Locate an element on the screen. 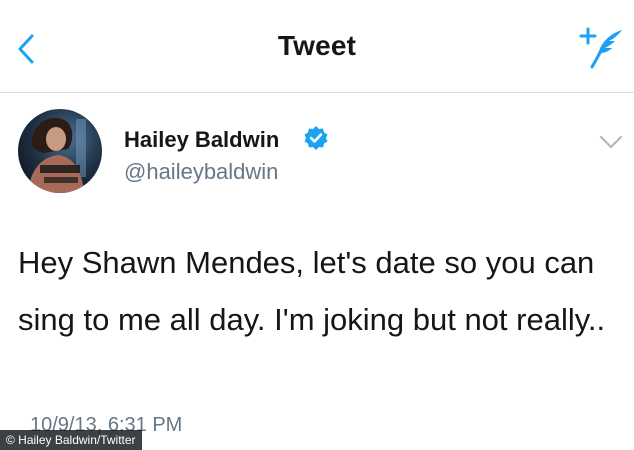  chevron-down-icon is located at coordinates (611, 142).